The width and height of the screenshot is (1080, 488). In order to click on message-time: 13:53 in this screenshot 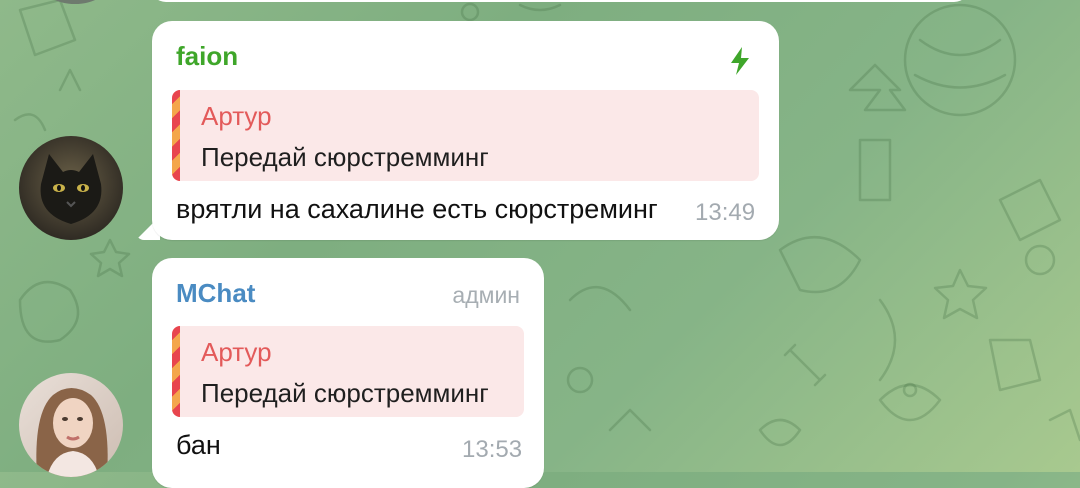, I will do `click(492, 449)`.